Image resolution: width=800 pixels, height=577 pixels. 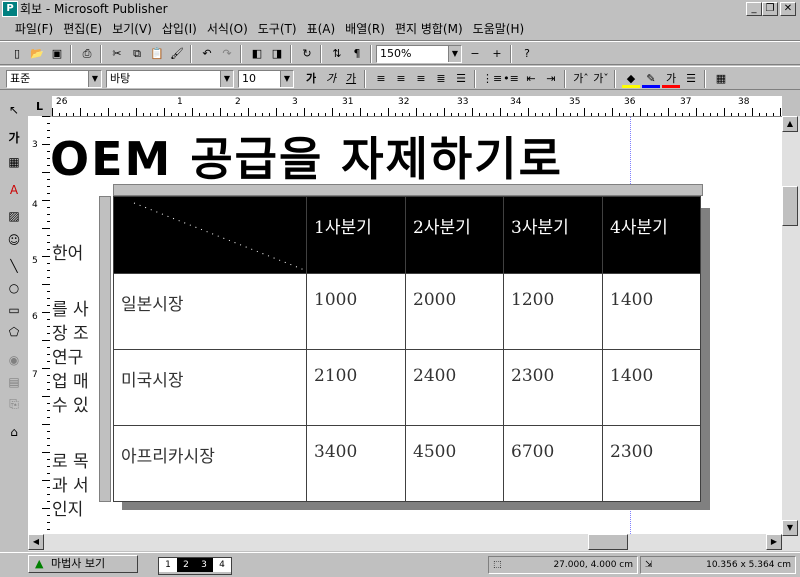 I want to click on form-control-icon: ◉, so click(x=14, y=360).